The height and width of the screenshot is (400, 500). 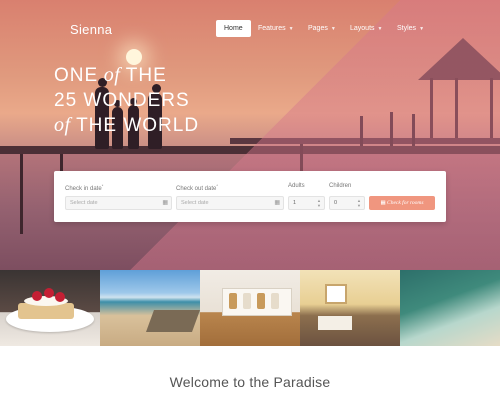 What do you see at coordinates (91, 29) in the screenshot?
I see `site-logo: Sienna` at bounding box center [91, 29].